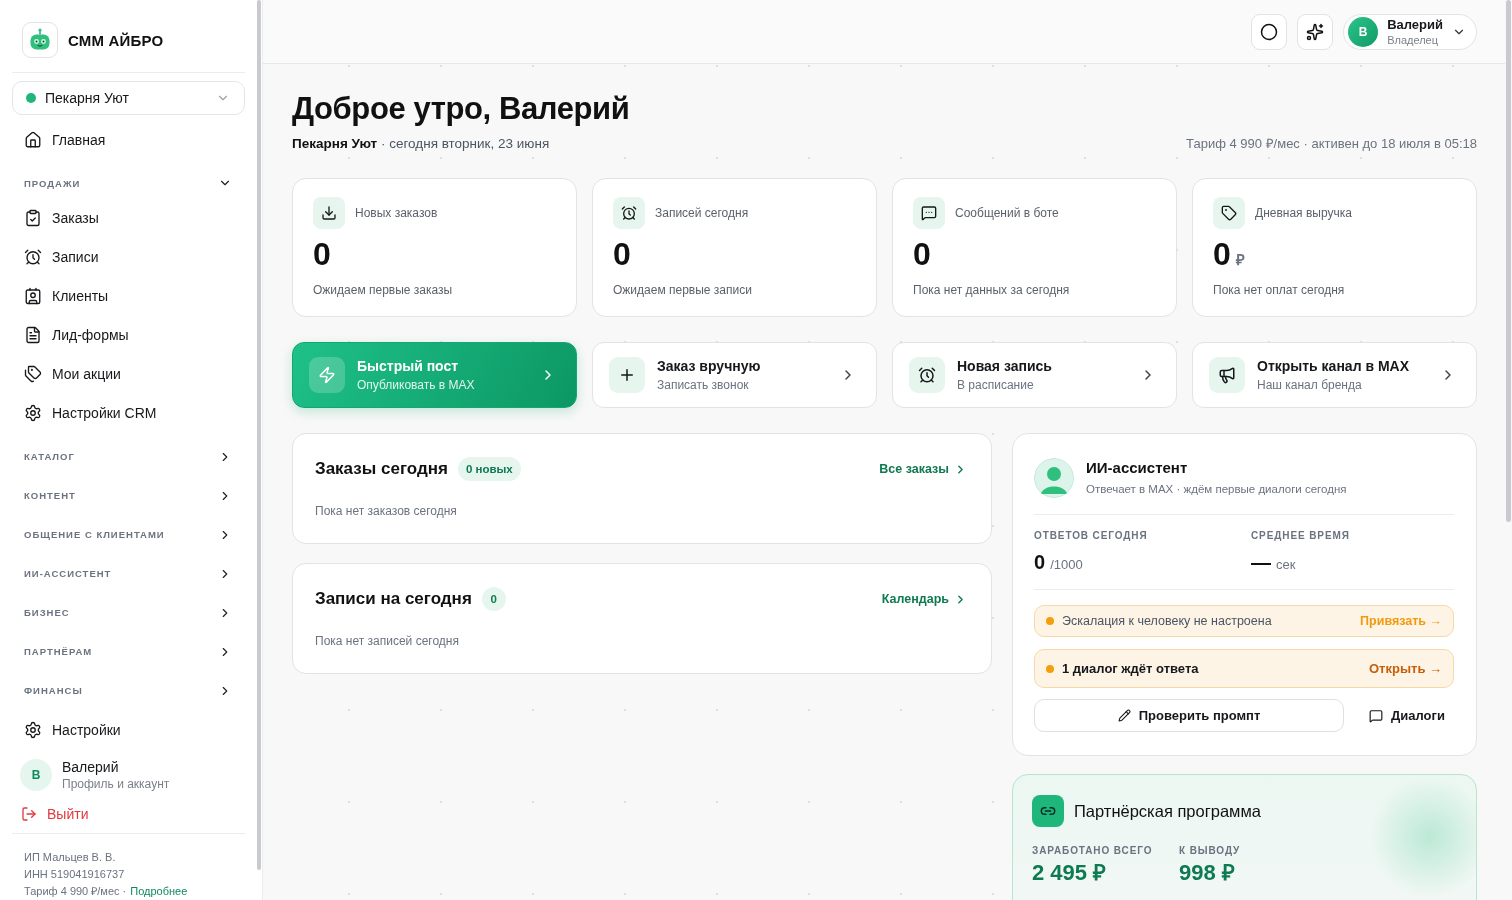  What do you see at coordinates (1331, 144) in the screenshot?
I see `plan-status: Тариф 4 990 ₽/мес · активен до 18 июля в 05:18` at bounding box center [1331, 144].